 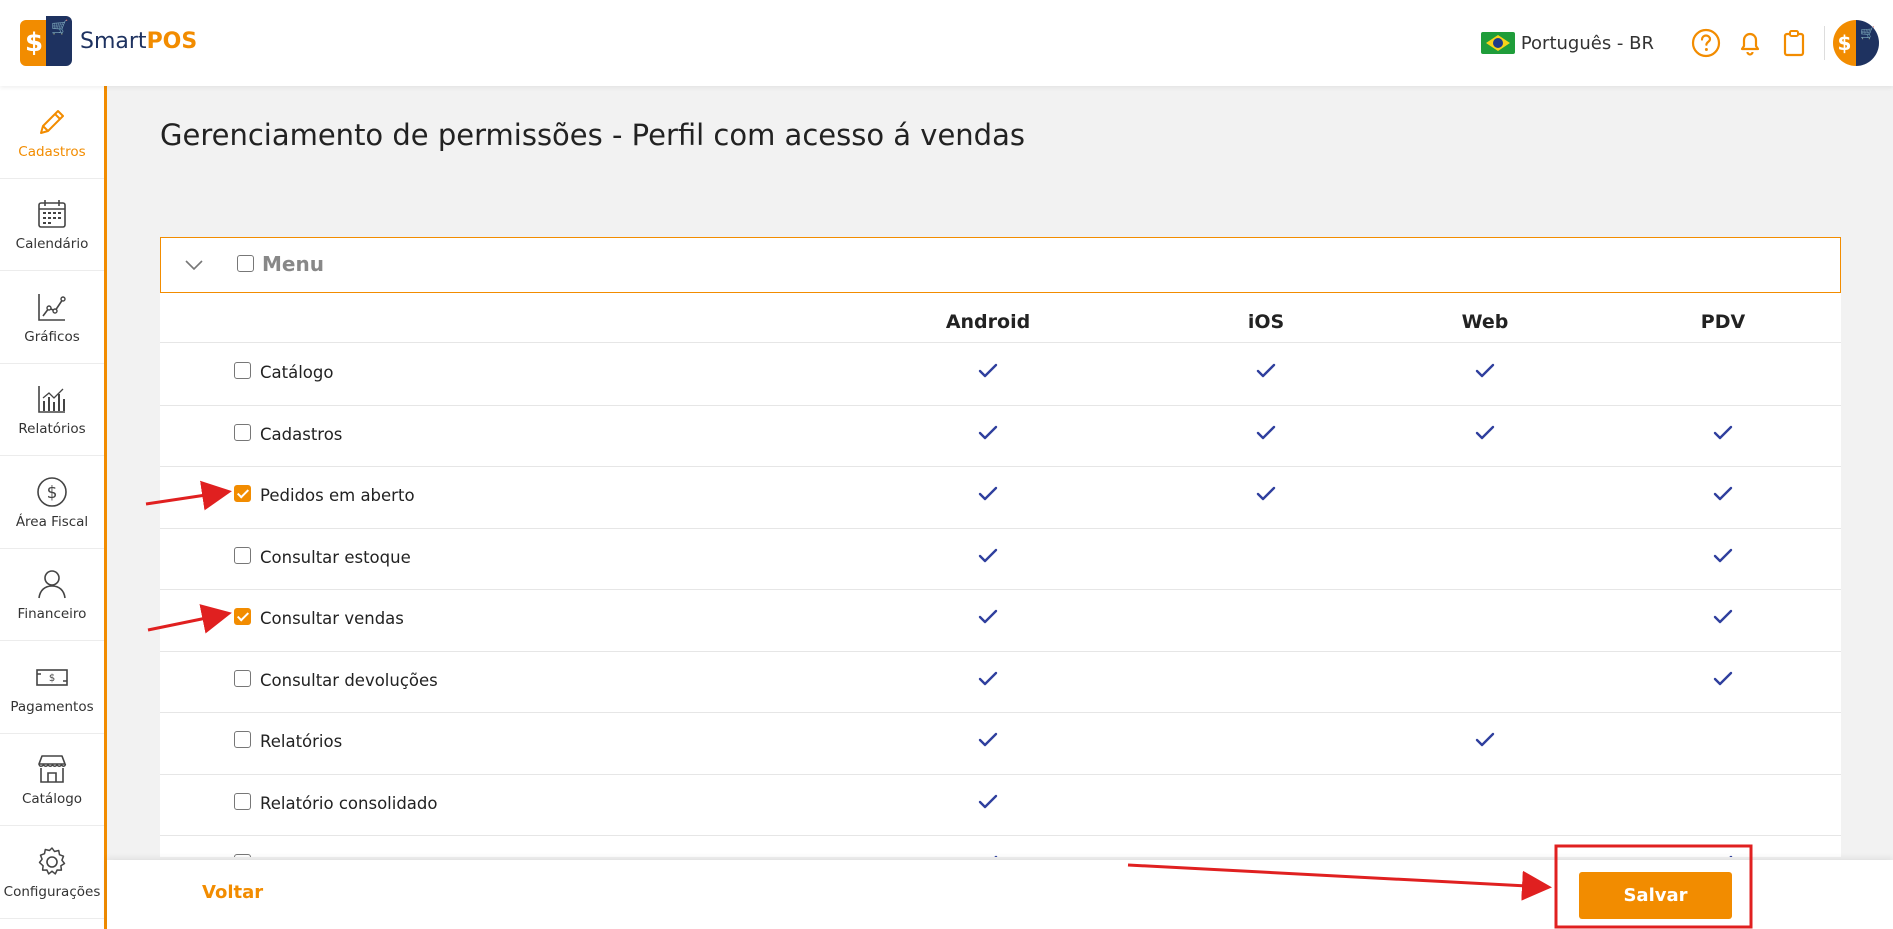 I want to click on clipboard-icon, so click(x=1794, y=43).